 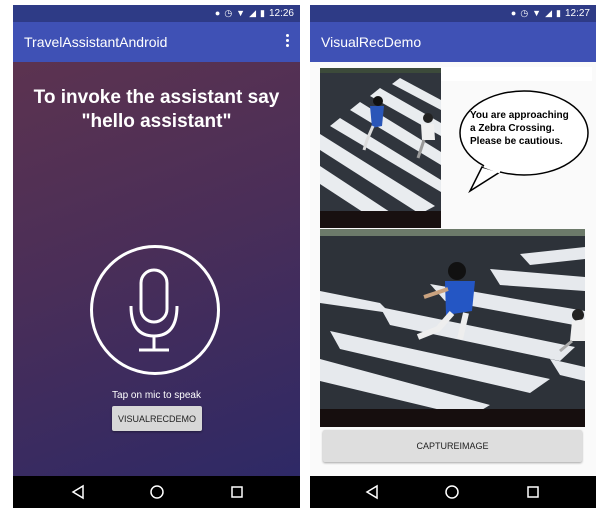 What do you see at coordinates (288, 42) in the screenshot?
I see `overflow-menu-icon` at bounding box center [288, 42].